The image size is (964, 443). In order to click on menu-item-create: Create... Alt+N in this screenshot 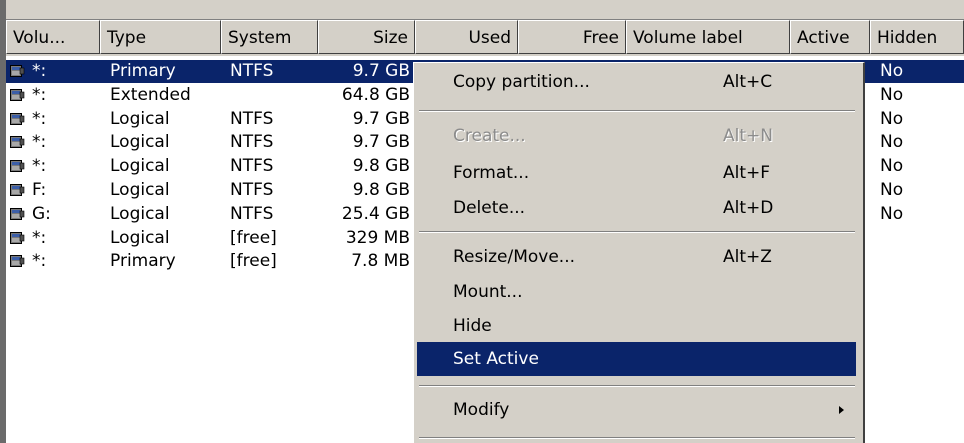, I will do `click(636, 136)`.